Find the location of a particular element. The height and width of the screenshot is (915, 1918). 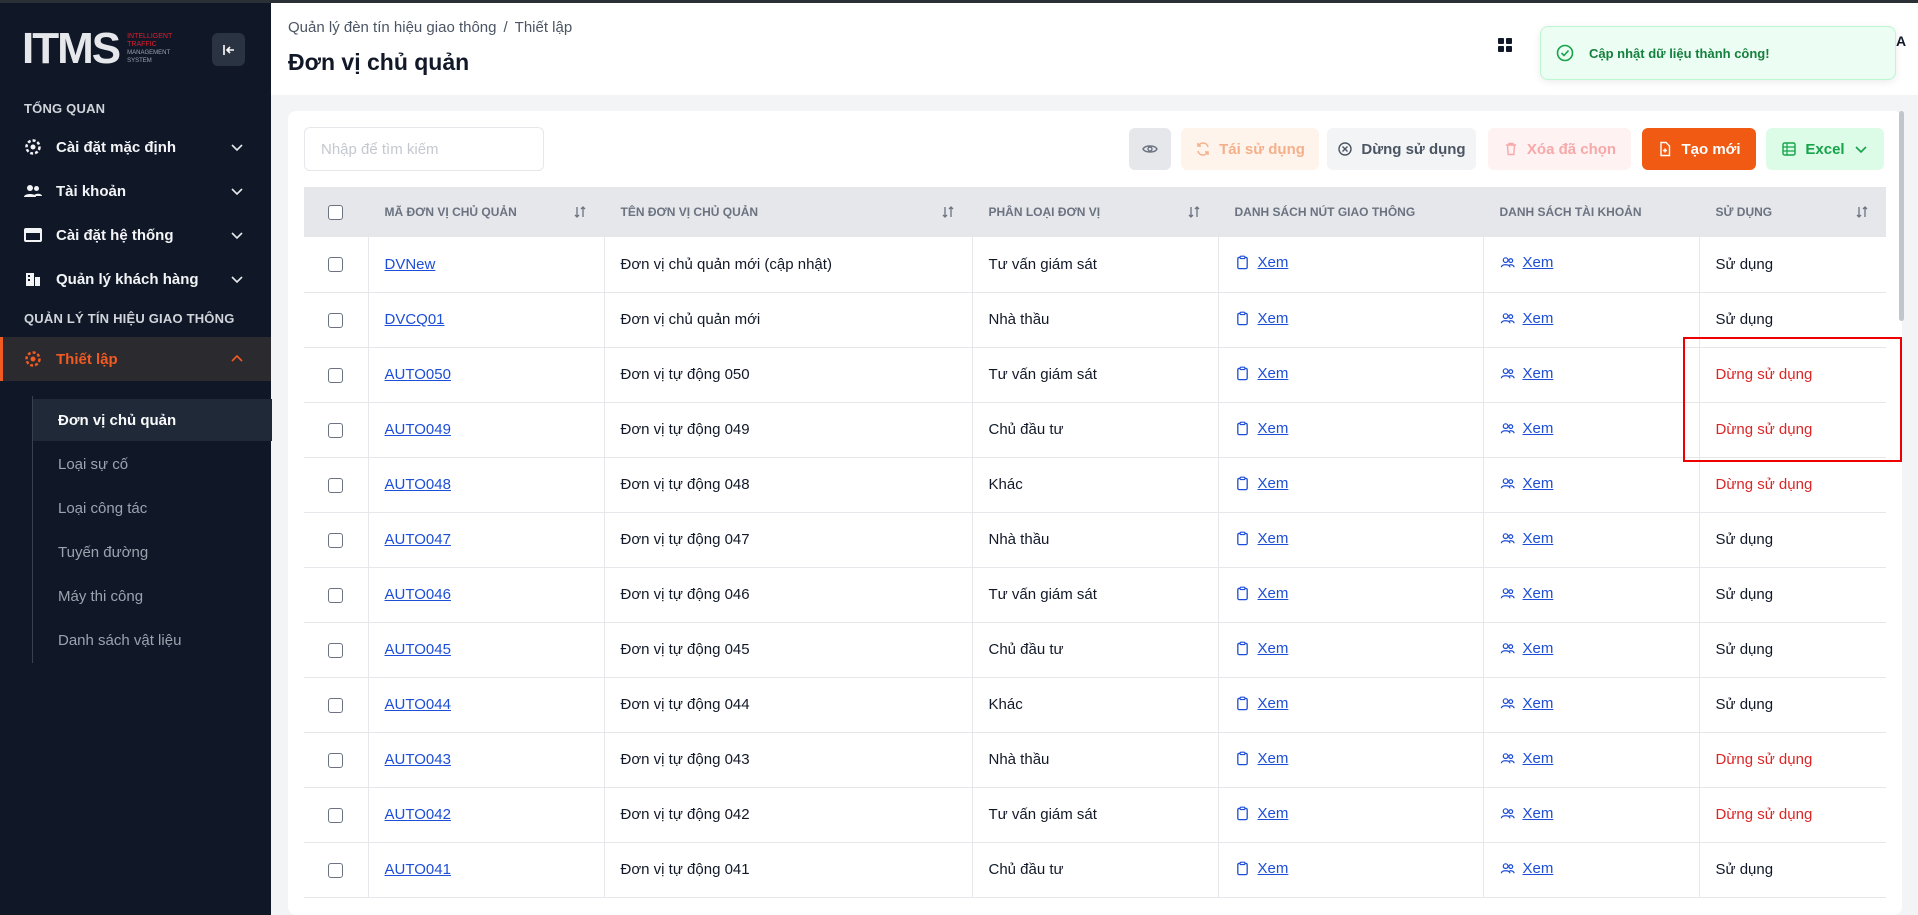

user-initial: A is located at coordinates (1901, 41).